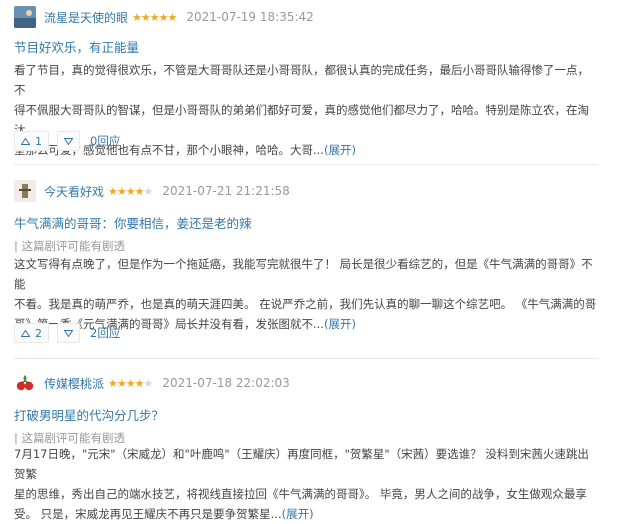 This screenshot has width=640, height=524. Describe the element at coordinates (105, 333) in the screenshot. I see `reply-link: 2回应` at that location.